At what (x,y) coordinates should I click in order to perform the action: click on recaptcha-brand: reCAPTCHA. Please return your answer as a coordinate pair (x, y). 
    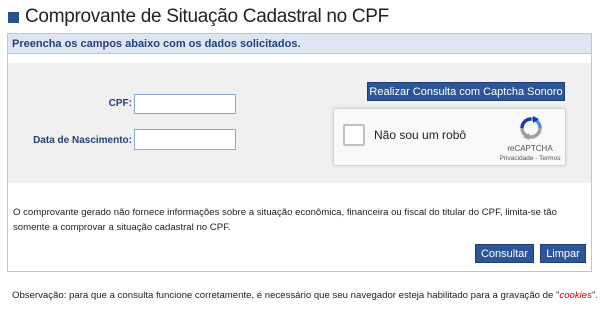
    Looking at the image, I should click on (530, 148).